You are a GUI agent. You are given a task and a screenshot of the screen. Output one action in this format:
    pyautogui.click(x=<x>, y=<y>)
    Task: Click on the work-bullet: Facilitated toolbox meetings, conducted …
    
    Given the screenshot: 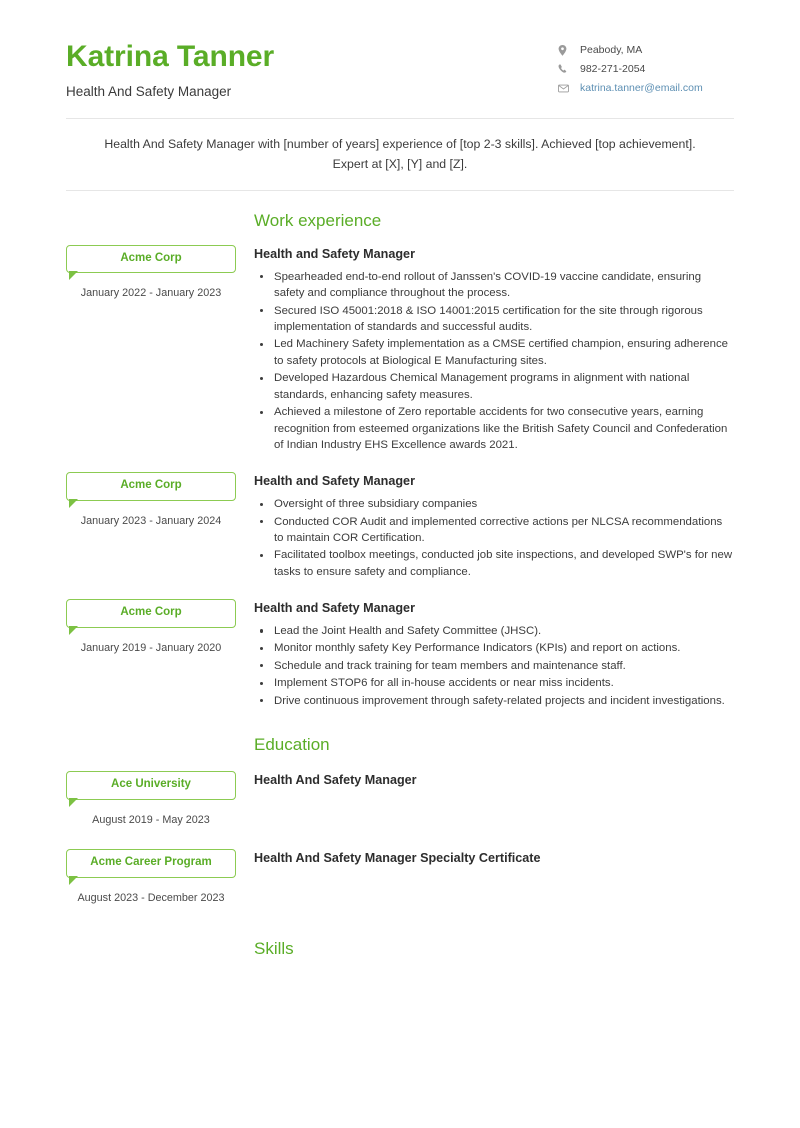 What is the action you would take?
    pyautogui.click(x=494, y=563)
    